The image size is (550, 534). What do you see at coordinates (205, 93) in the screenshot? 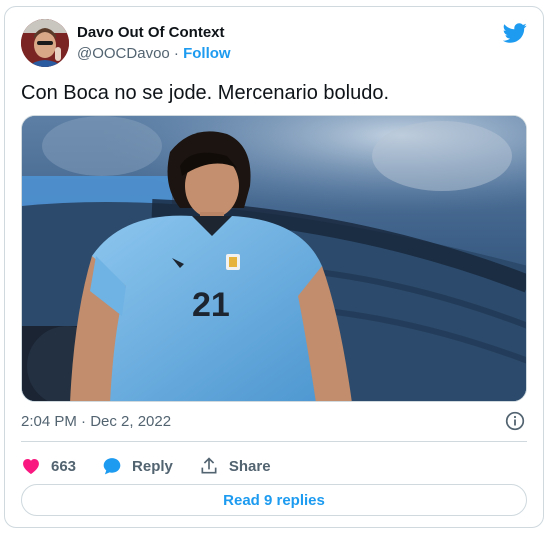
I see `tweet-text: Con Boca no se jode. Mercenario boludo.` at bounding box center [205, 93].